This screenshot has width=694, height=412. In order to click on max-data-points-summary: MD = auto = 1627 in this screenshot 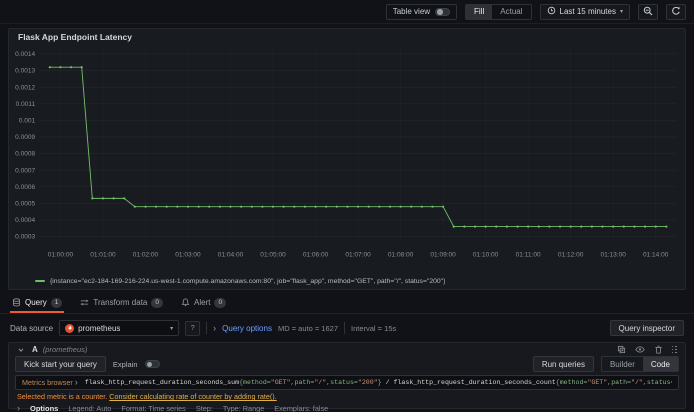, I will do `click(307, 328)`.